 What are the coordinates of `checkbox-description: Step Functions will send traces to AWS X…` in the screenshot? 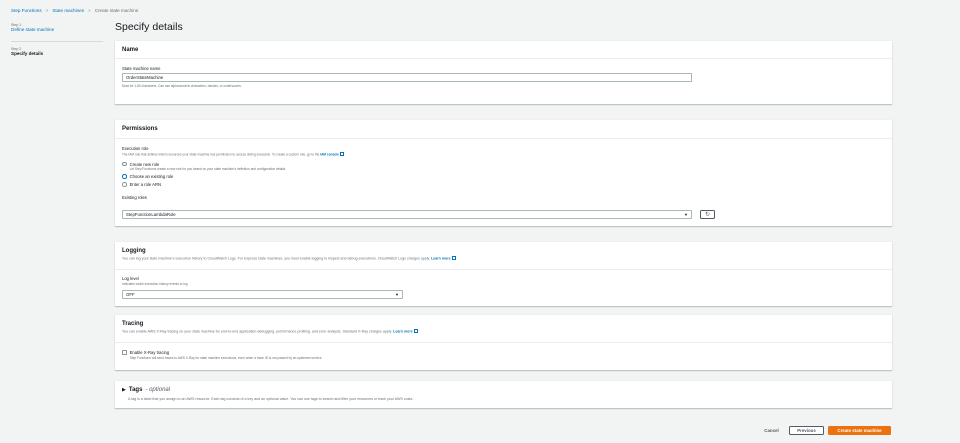 It's located at (226, 357).